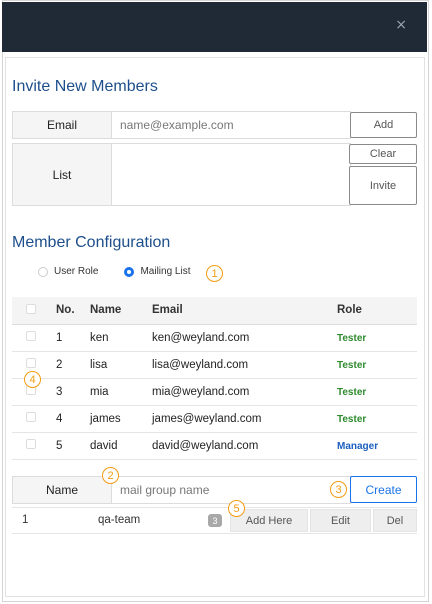 The image size is (432, 604). I want to click on invite-button: Invite, so click(383, 185).